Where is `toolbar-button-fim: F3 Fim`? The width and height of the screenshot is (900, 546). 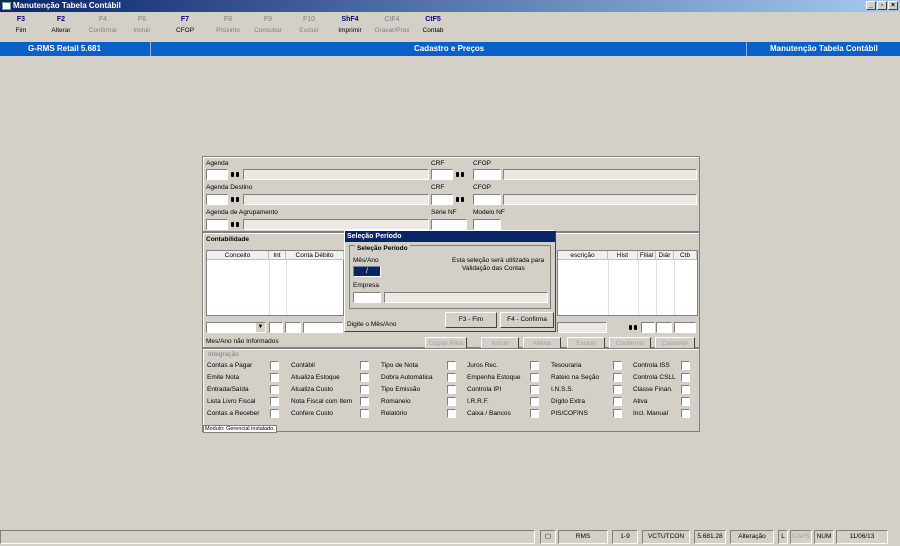
toolbar-button-fim: F3 Fim is located at coordinates (21, 25).